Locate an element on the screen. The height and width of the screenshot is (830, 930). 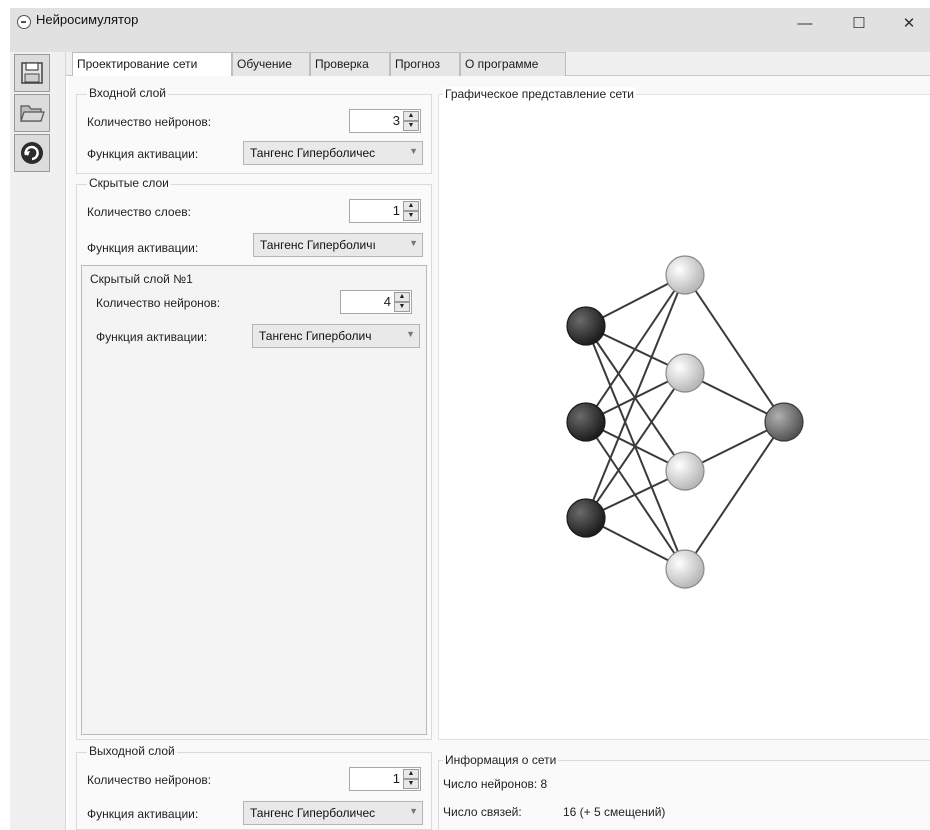
link-count-label: Число связей: is located at coordinates (482, 812).